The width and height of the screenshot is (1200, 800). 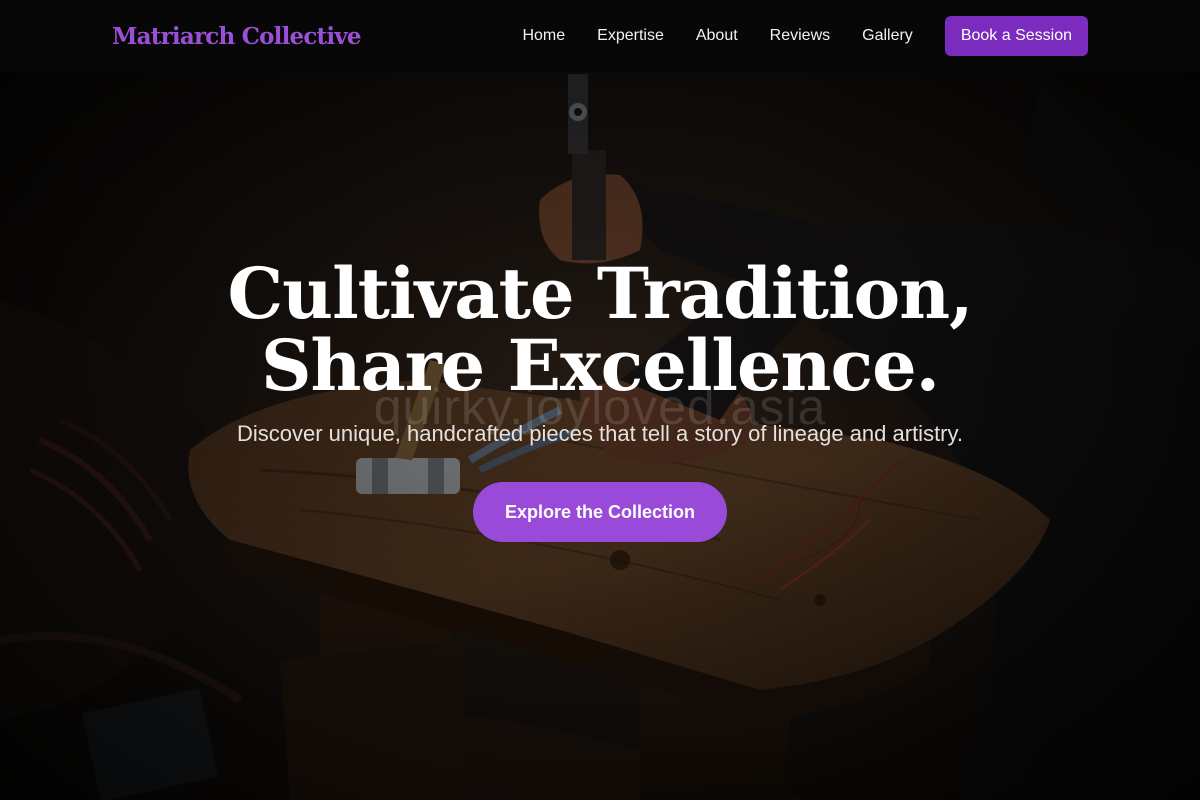 I want to click on brand-logo: Matriarch Collective, so click(x=237, y=36).